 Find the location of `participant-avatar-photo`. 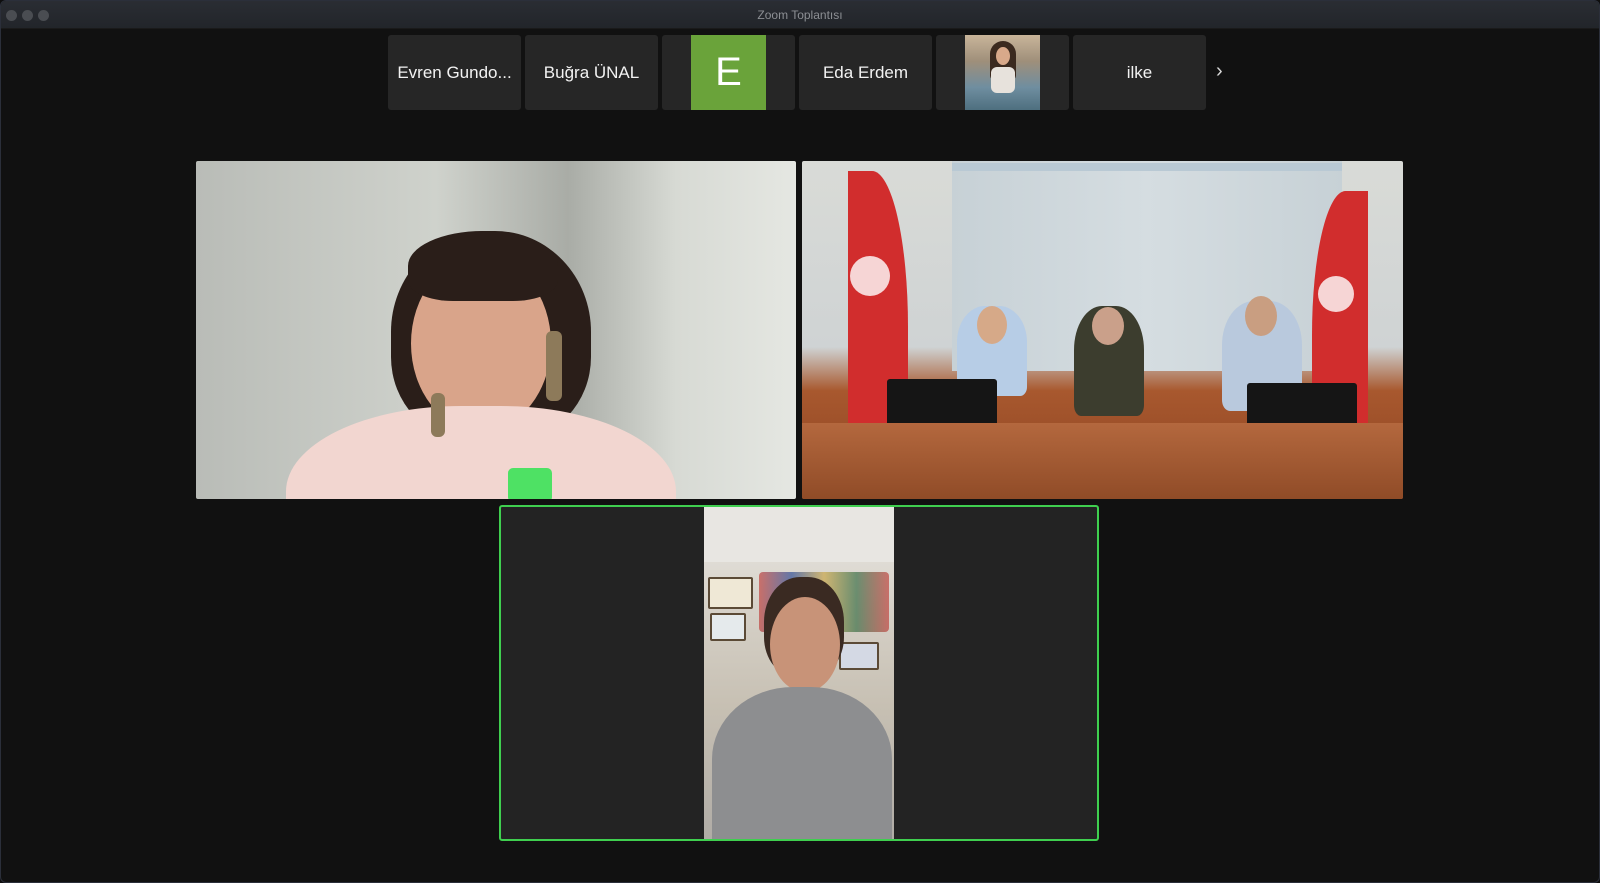

participant-avatar-photo is located at coordinates (1002, 72).